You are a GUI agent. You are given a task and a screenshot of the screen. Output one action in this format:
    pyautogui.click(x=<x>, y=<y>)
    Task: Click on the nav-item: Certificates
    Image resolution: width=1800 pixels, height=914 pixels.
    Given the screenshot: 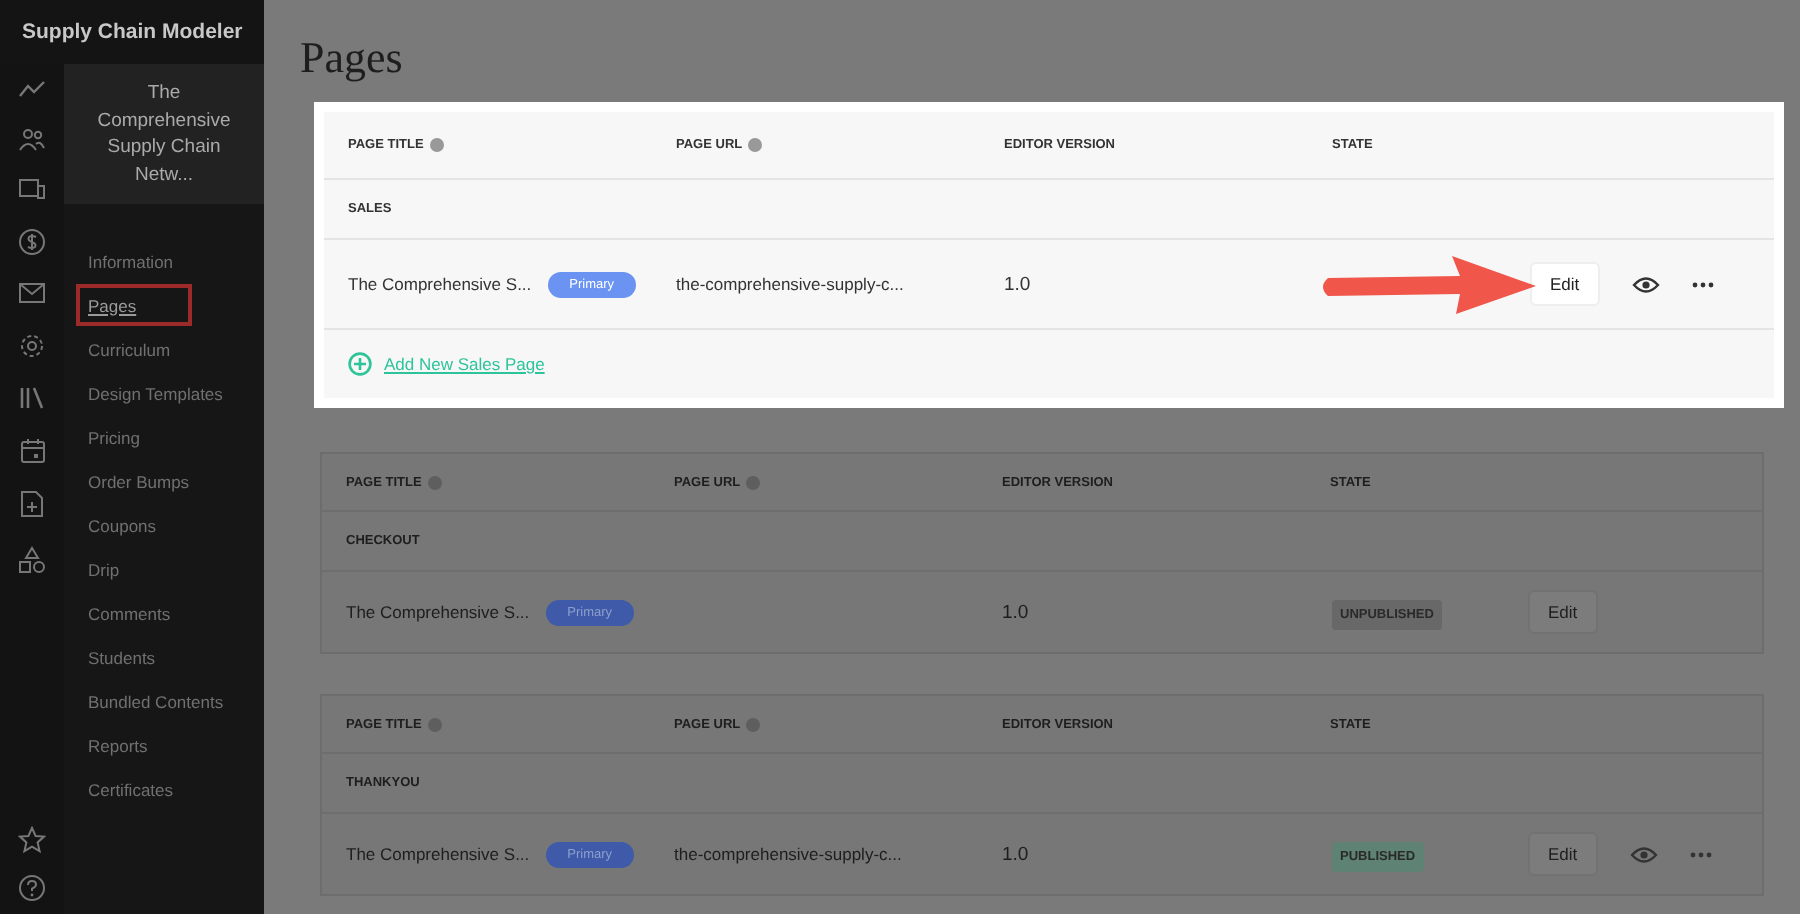 What is the action you would take?
    pyautogui.click(x=131, y=789)
    